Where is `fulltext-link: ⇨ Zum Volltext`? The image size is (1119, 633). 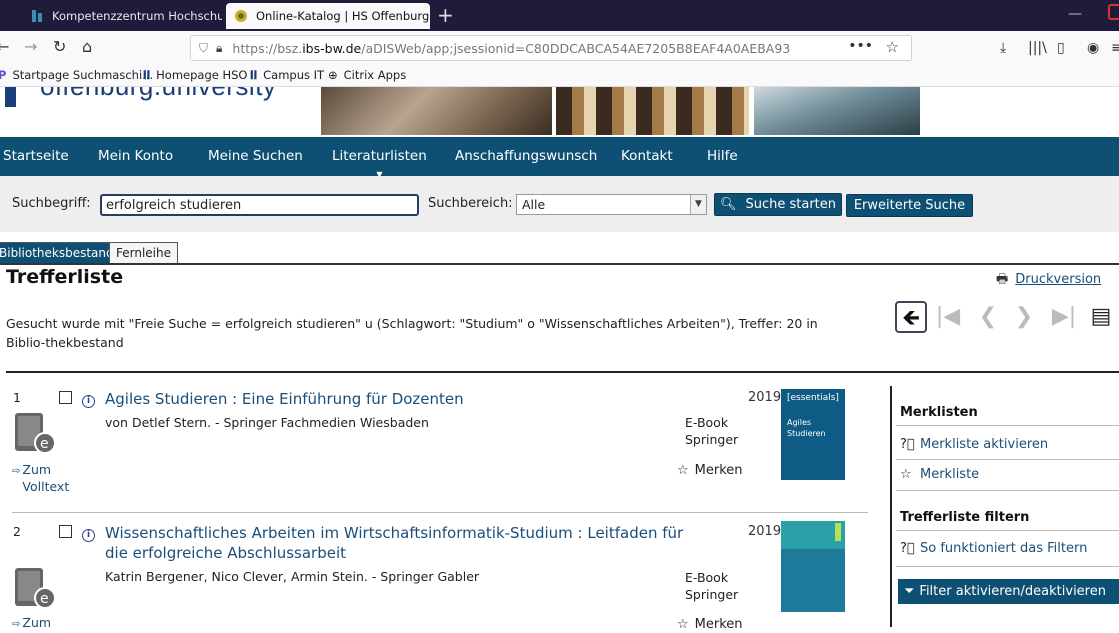 fulltext-link: ⇨ Zum Volltext is located at coordinates (41, 478).